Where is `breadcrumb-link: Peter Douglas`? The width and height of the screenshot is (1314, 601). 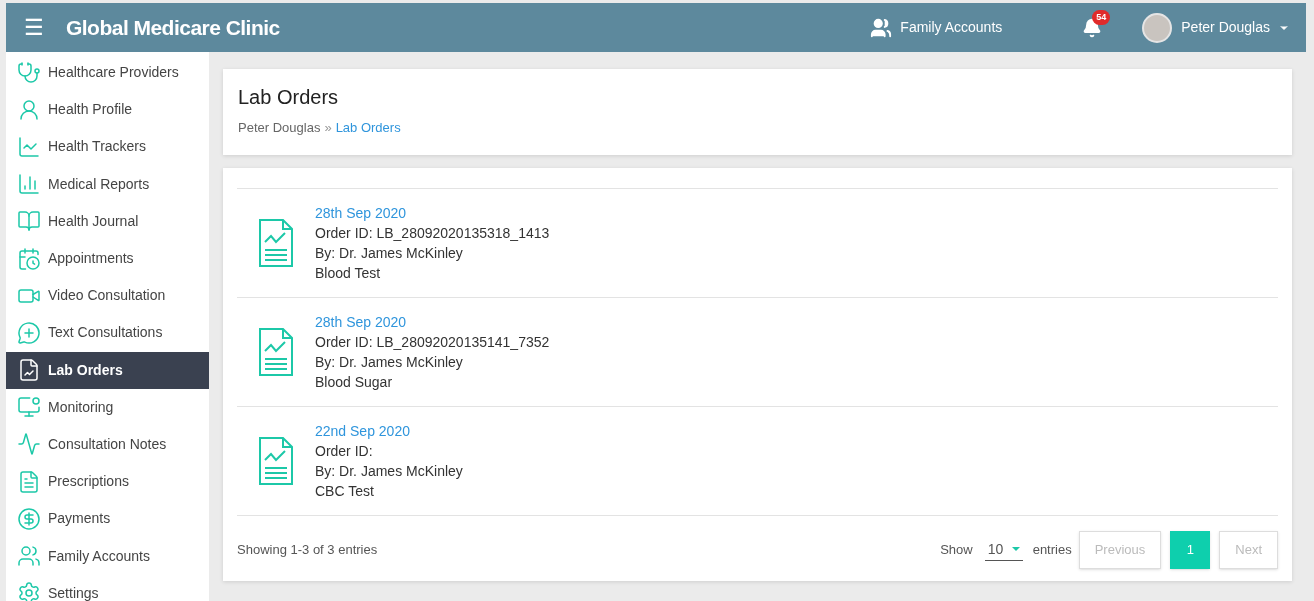
breadcrumb-link: Peter Douglas is located at coordinates (279, 128).